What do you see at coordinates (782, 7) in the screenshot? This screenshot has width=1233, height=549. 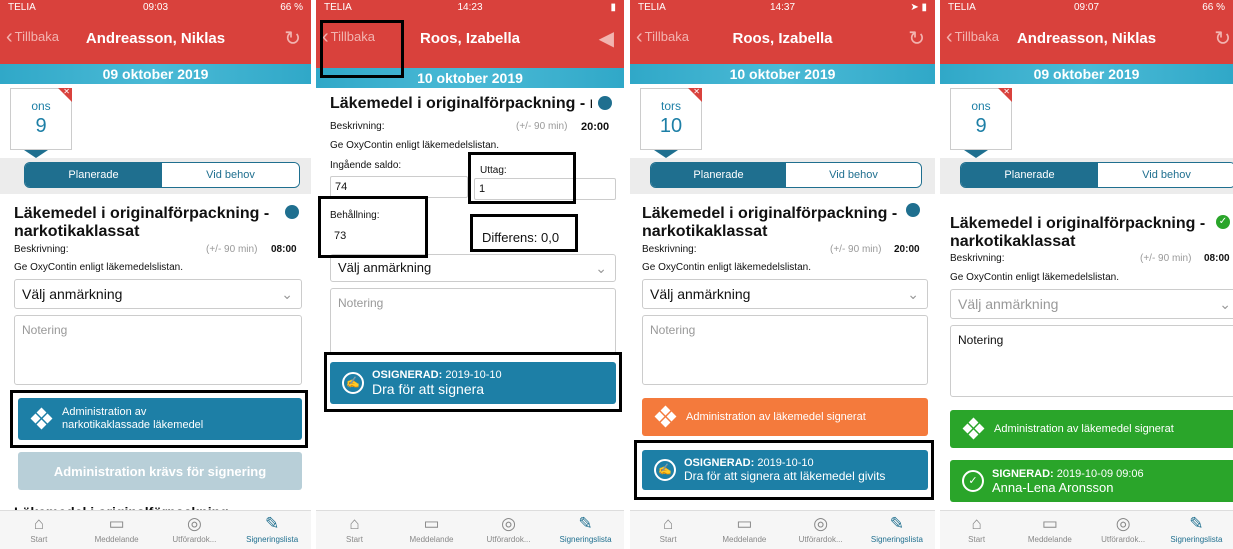 I see `clock-time: 14:37` at bounding box center [782, 7].